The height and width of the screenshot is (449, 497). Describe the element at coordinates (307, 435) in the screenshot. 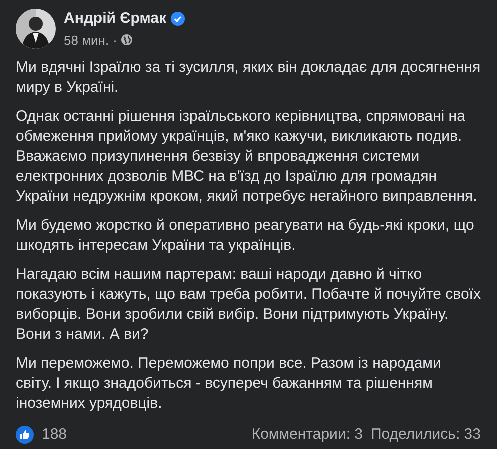

I see `comments-link: Комментарии: 3` at that location.